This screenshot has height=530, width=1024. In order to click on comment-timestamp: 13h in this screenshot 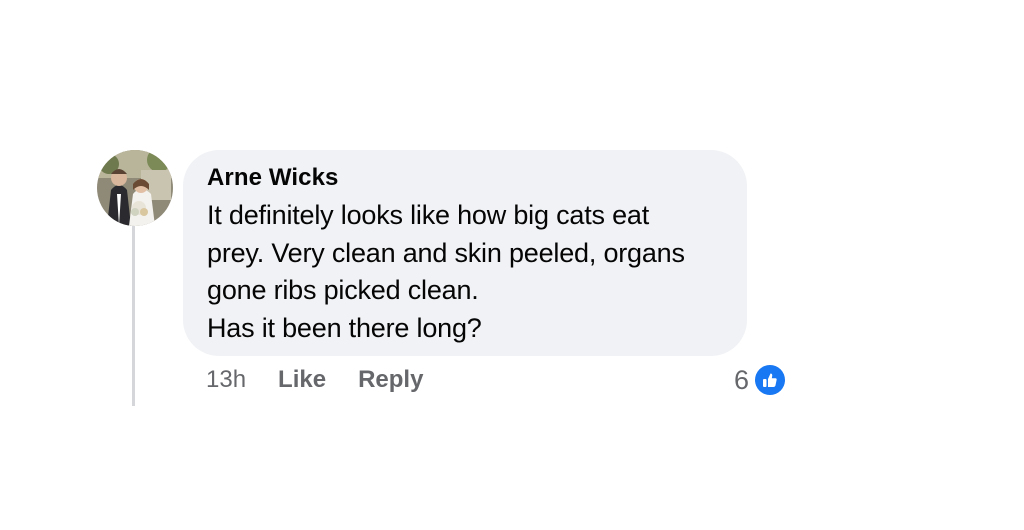, I will do `click(226, 380)`.